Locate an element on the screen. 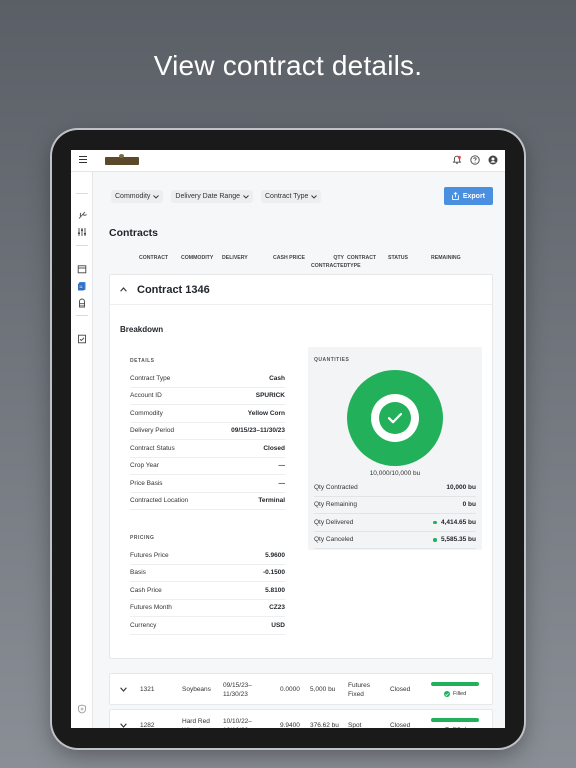 Image resolution: width=576 pixels, height=768 pixels. pricing-value: -0.1500 is located at coordinates (273, 573).